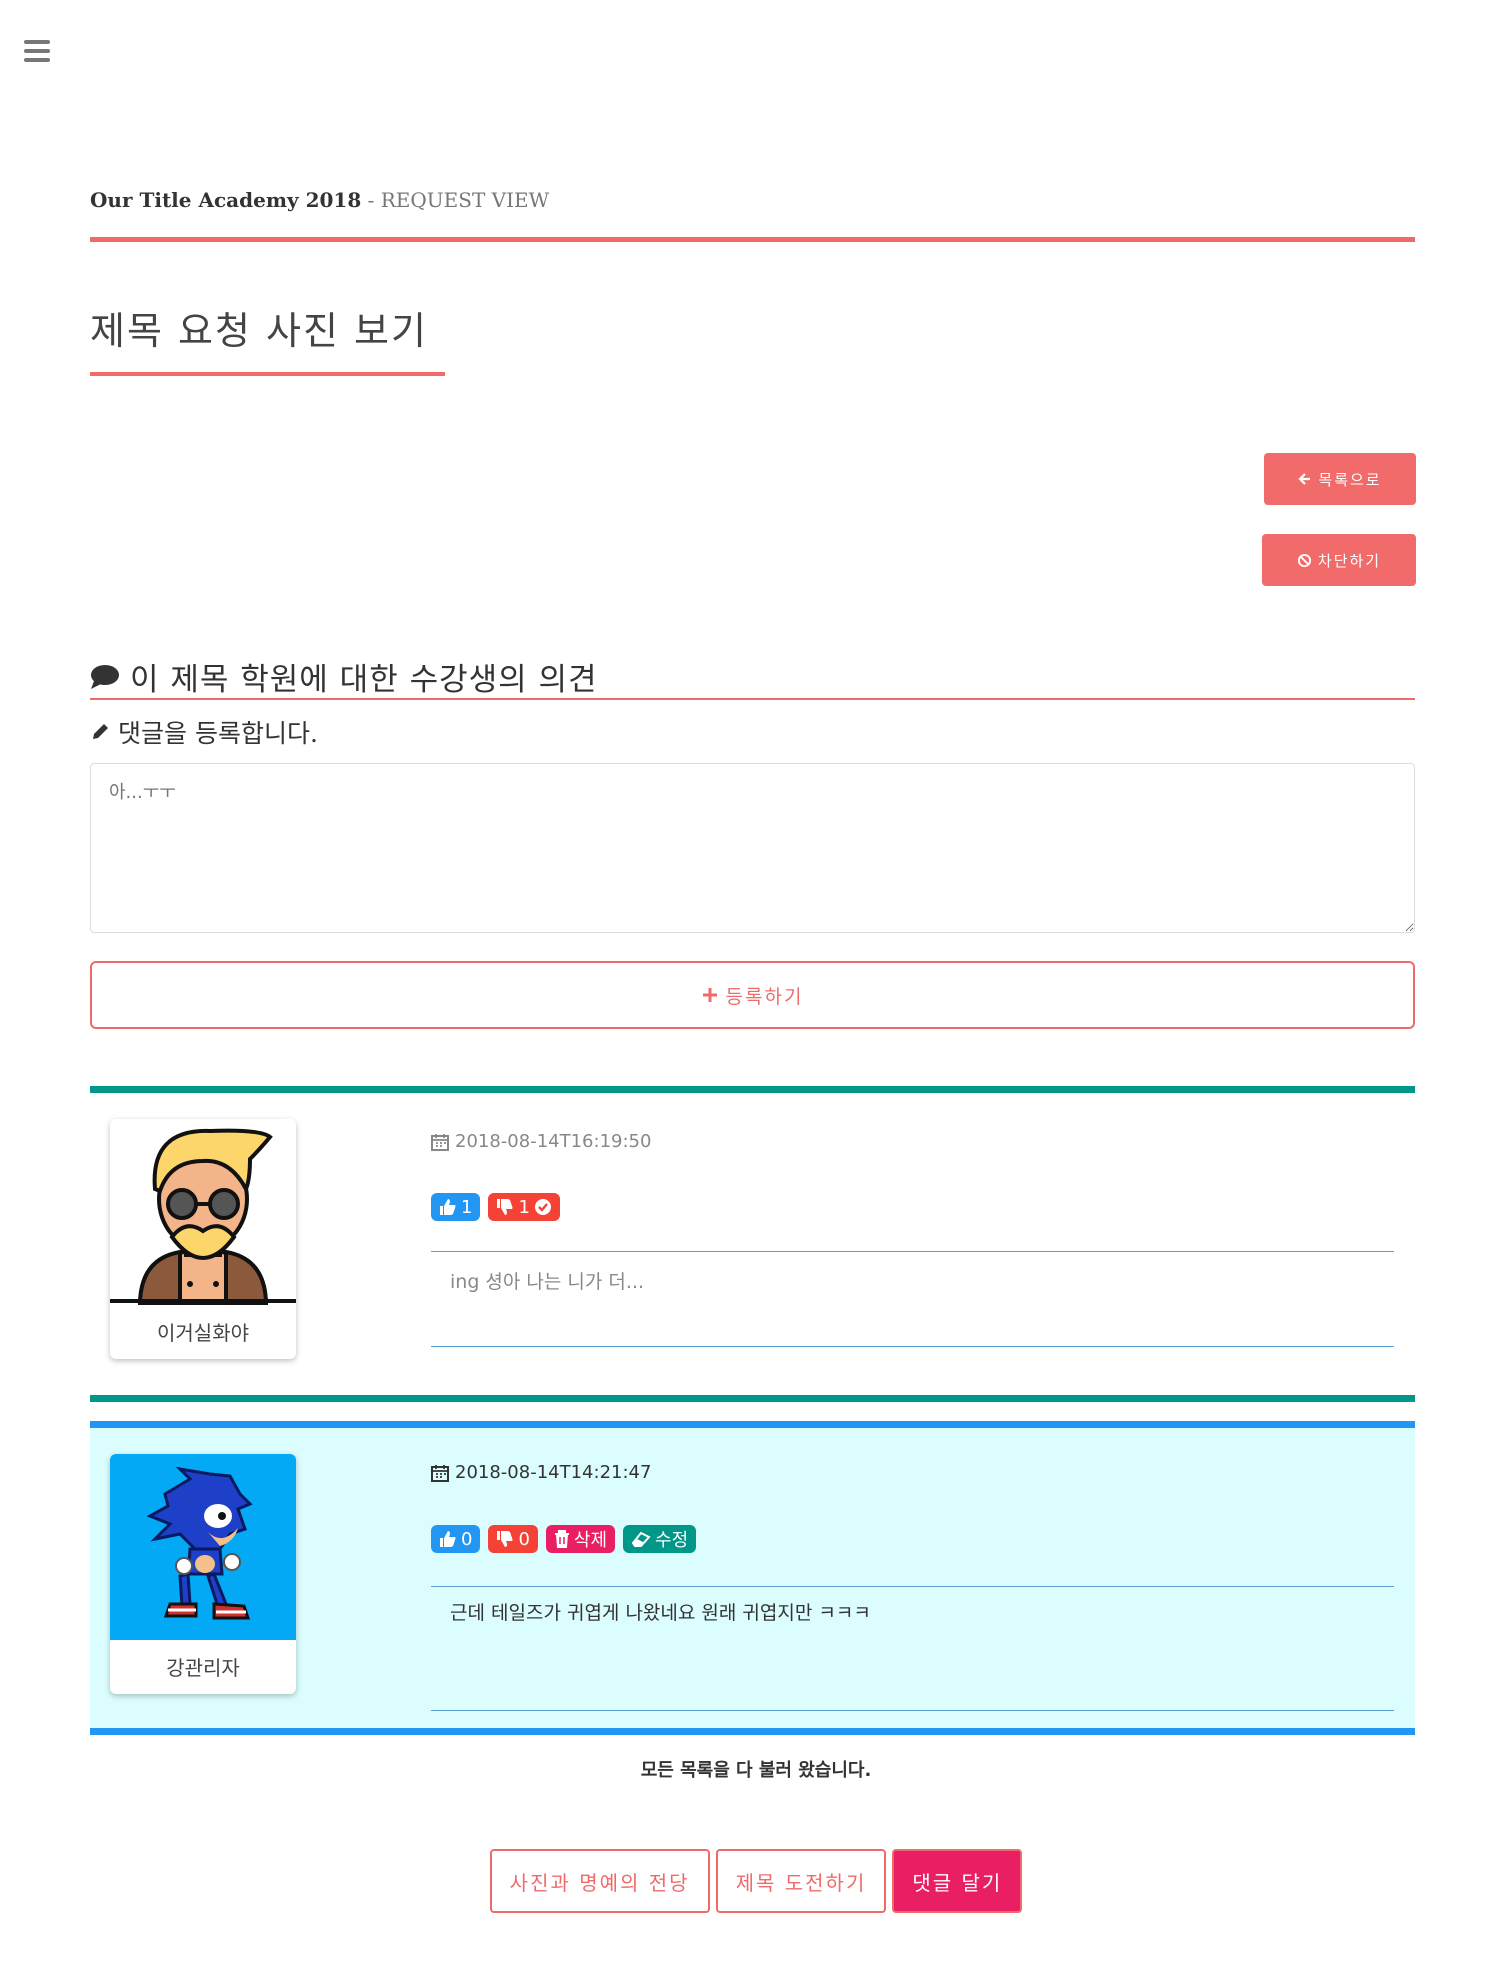 The image size is (1512, 1962). I want to click on like-button: 0, so click(456, 1539).